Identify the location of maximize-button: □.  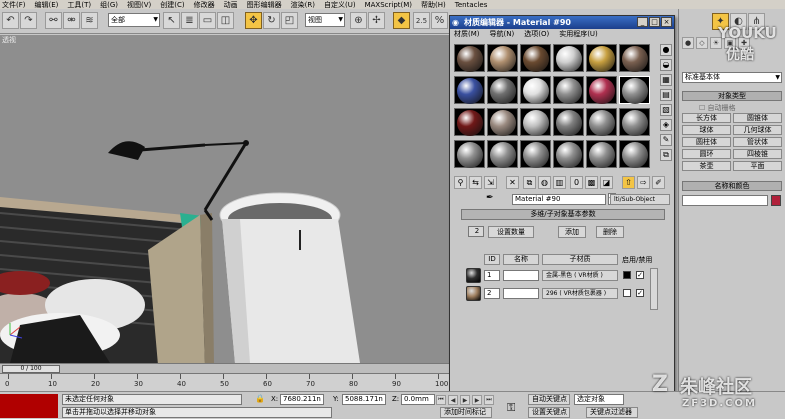
(654, 22).